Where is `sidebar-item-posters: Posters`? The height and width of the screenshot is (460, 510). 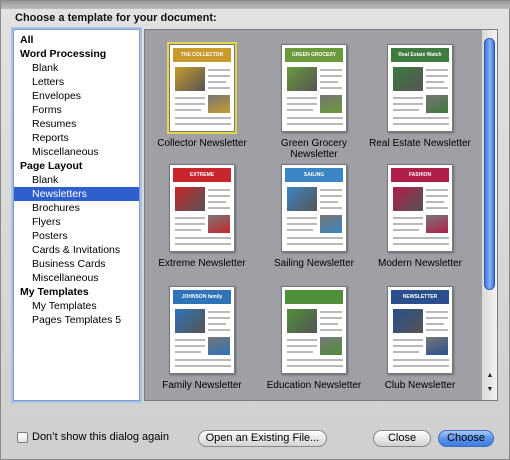 sidebar-item-posters: Posters is located at coordinates (76, 236).